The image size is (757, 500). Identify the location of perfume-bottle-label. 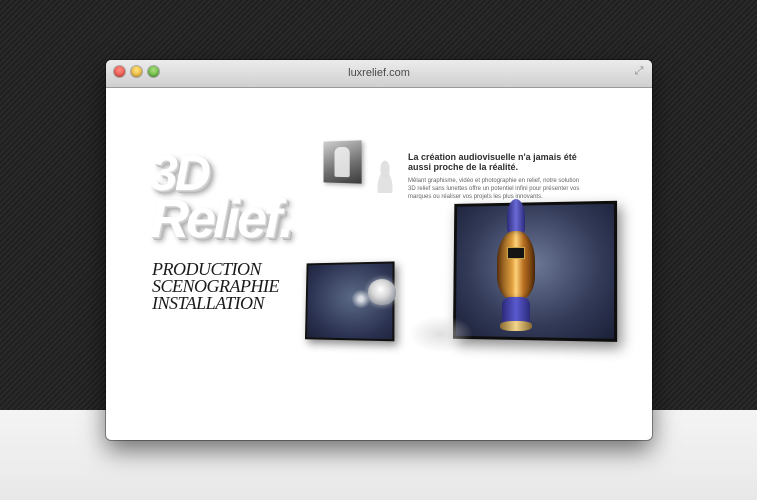
(516, 253).